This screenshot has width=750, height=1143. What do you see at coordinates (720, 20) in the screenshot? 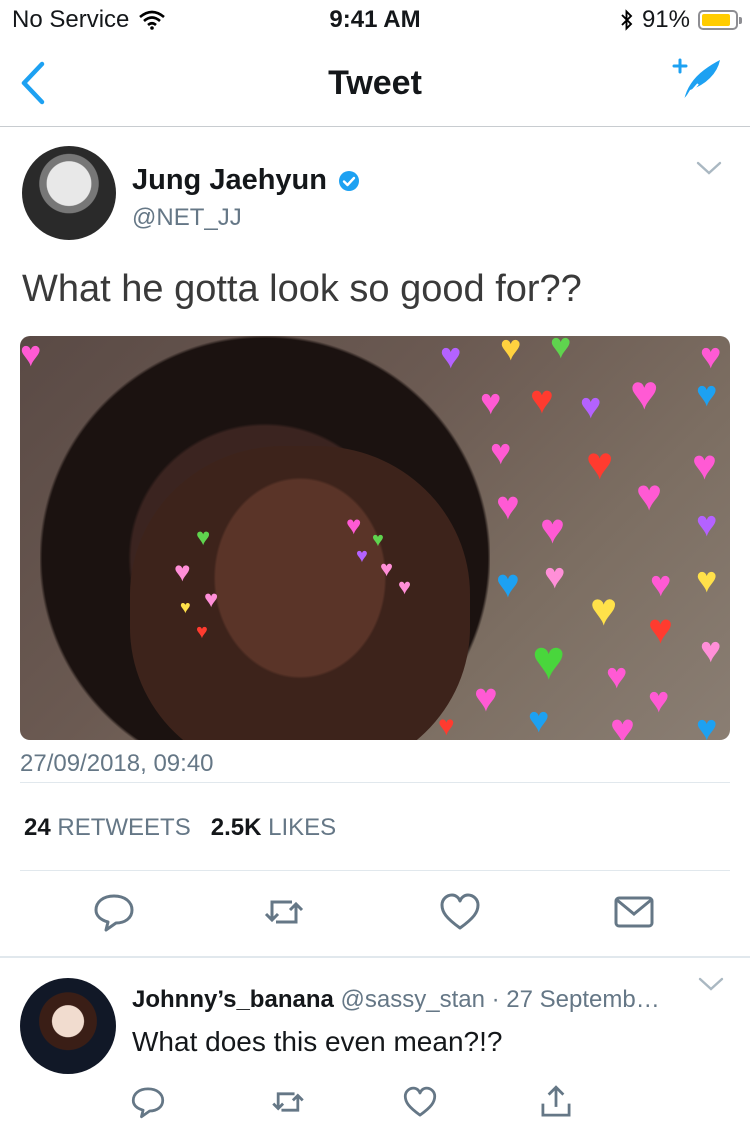
I see `battery-icon` at bounding box center [720, 20].